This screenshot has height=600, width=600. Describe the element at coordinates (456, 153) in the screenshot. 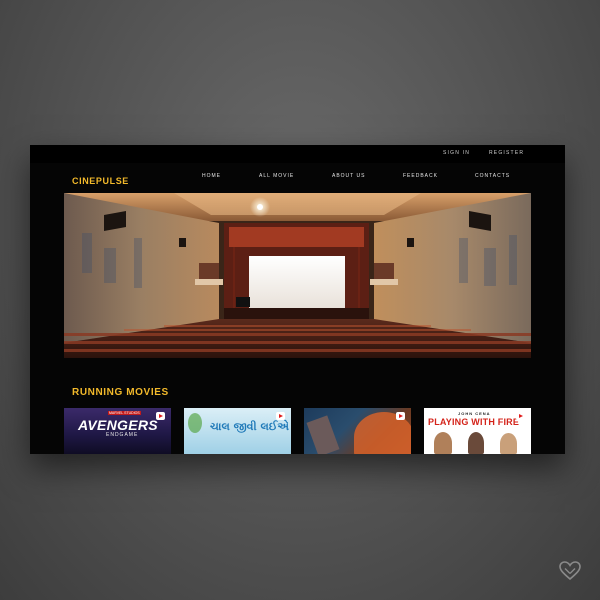

I see `sign-in-link: SIGN IN` at that location.